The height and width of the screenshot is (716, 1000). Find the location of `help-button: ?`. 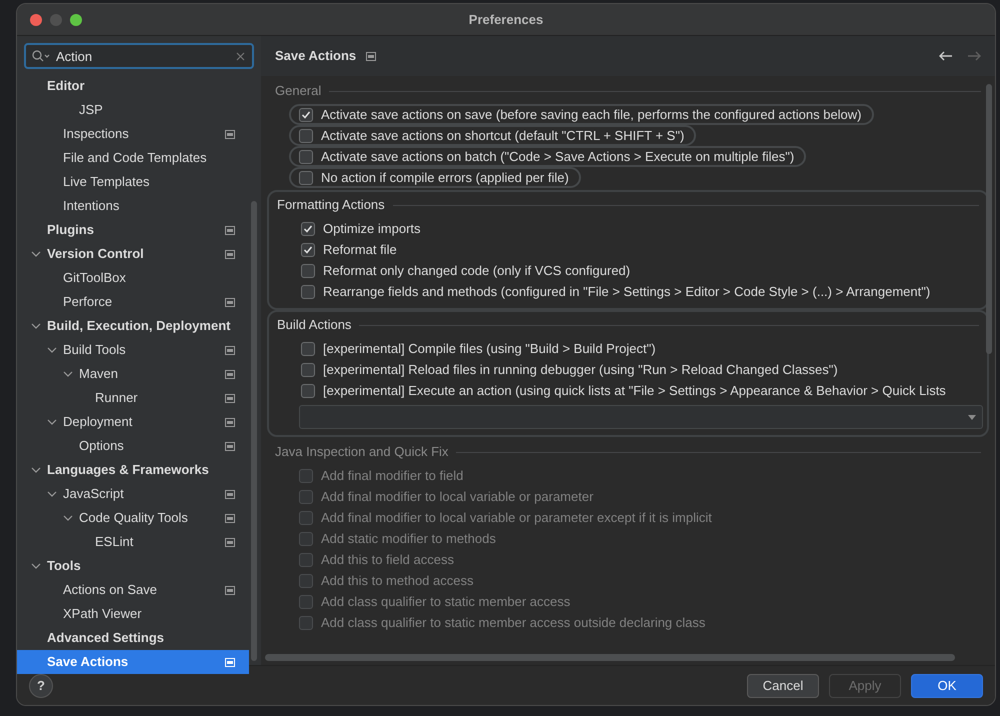

help-button: ? is located at coordinates (41, 686).